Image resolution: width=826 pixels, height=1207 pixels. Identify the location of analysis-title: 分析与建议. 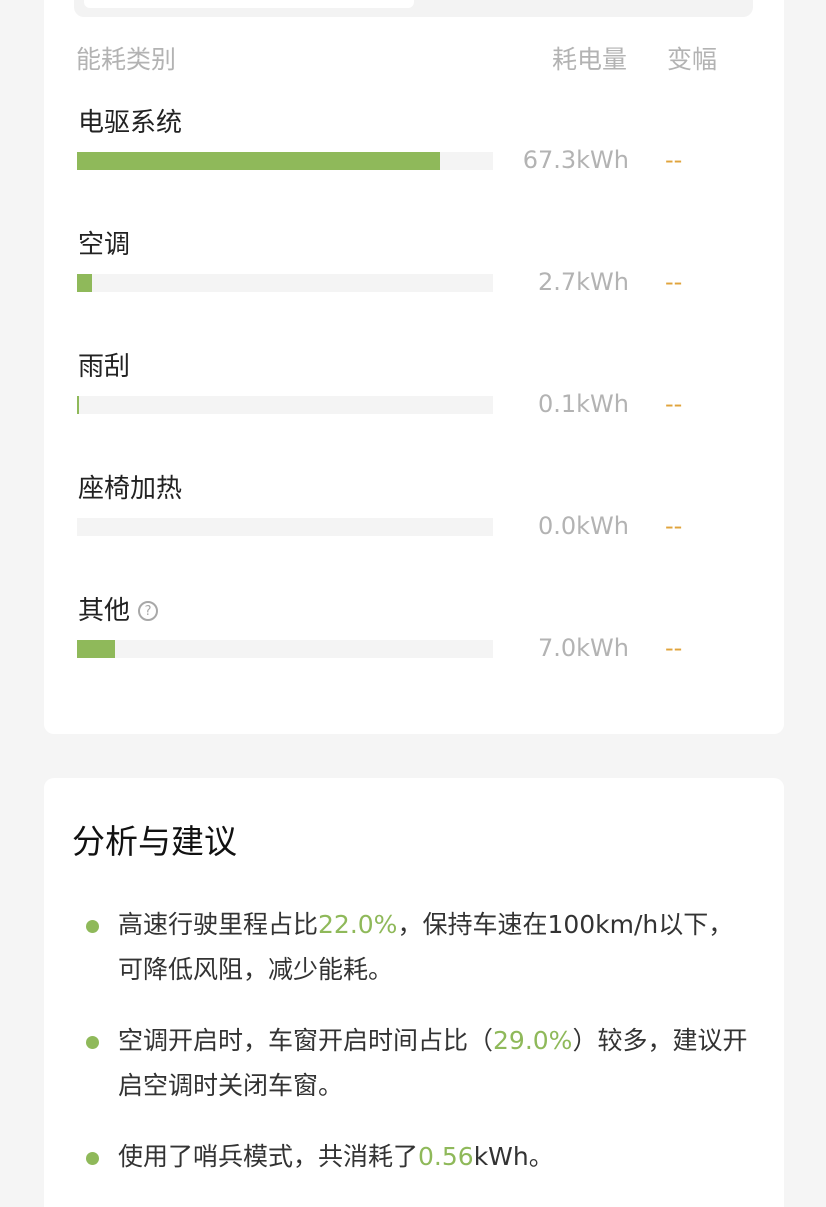
(154, 841).